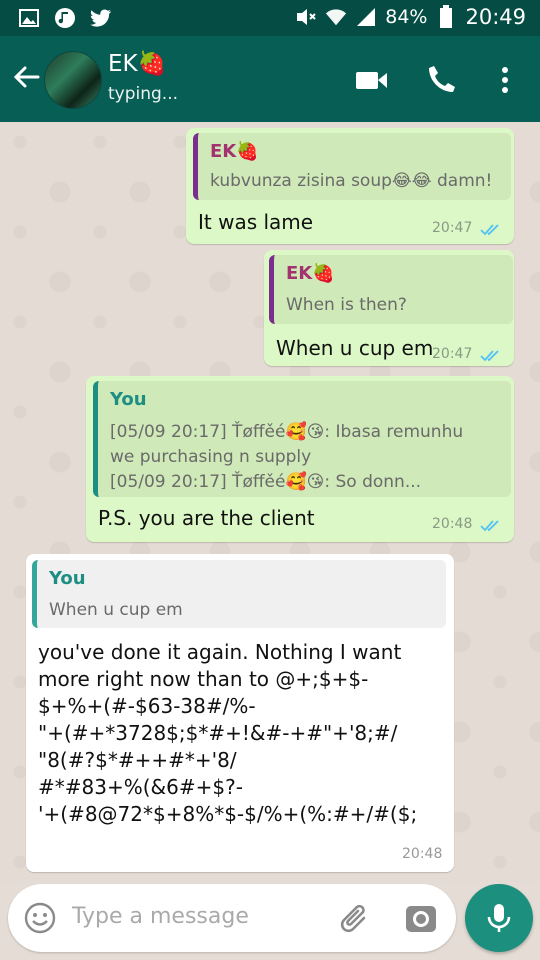  What do you see at coordinates (306, 17) in the screenshot?
I see `mute-icon` at bounding box center [306, 17].